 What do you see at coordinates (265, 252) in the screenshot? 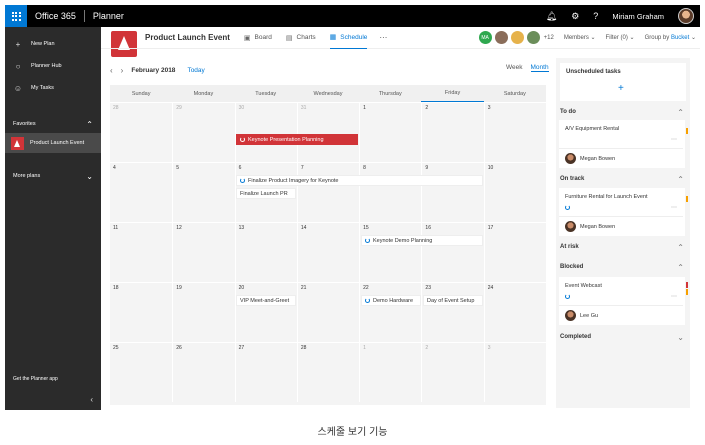
I see `calendar-day: 13` at bounding box center [265, 252].